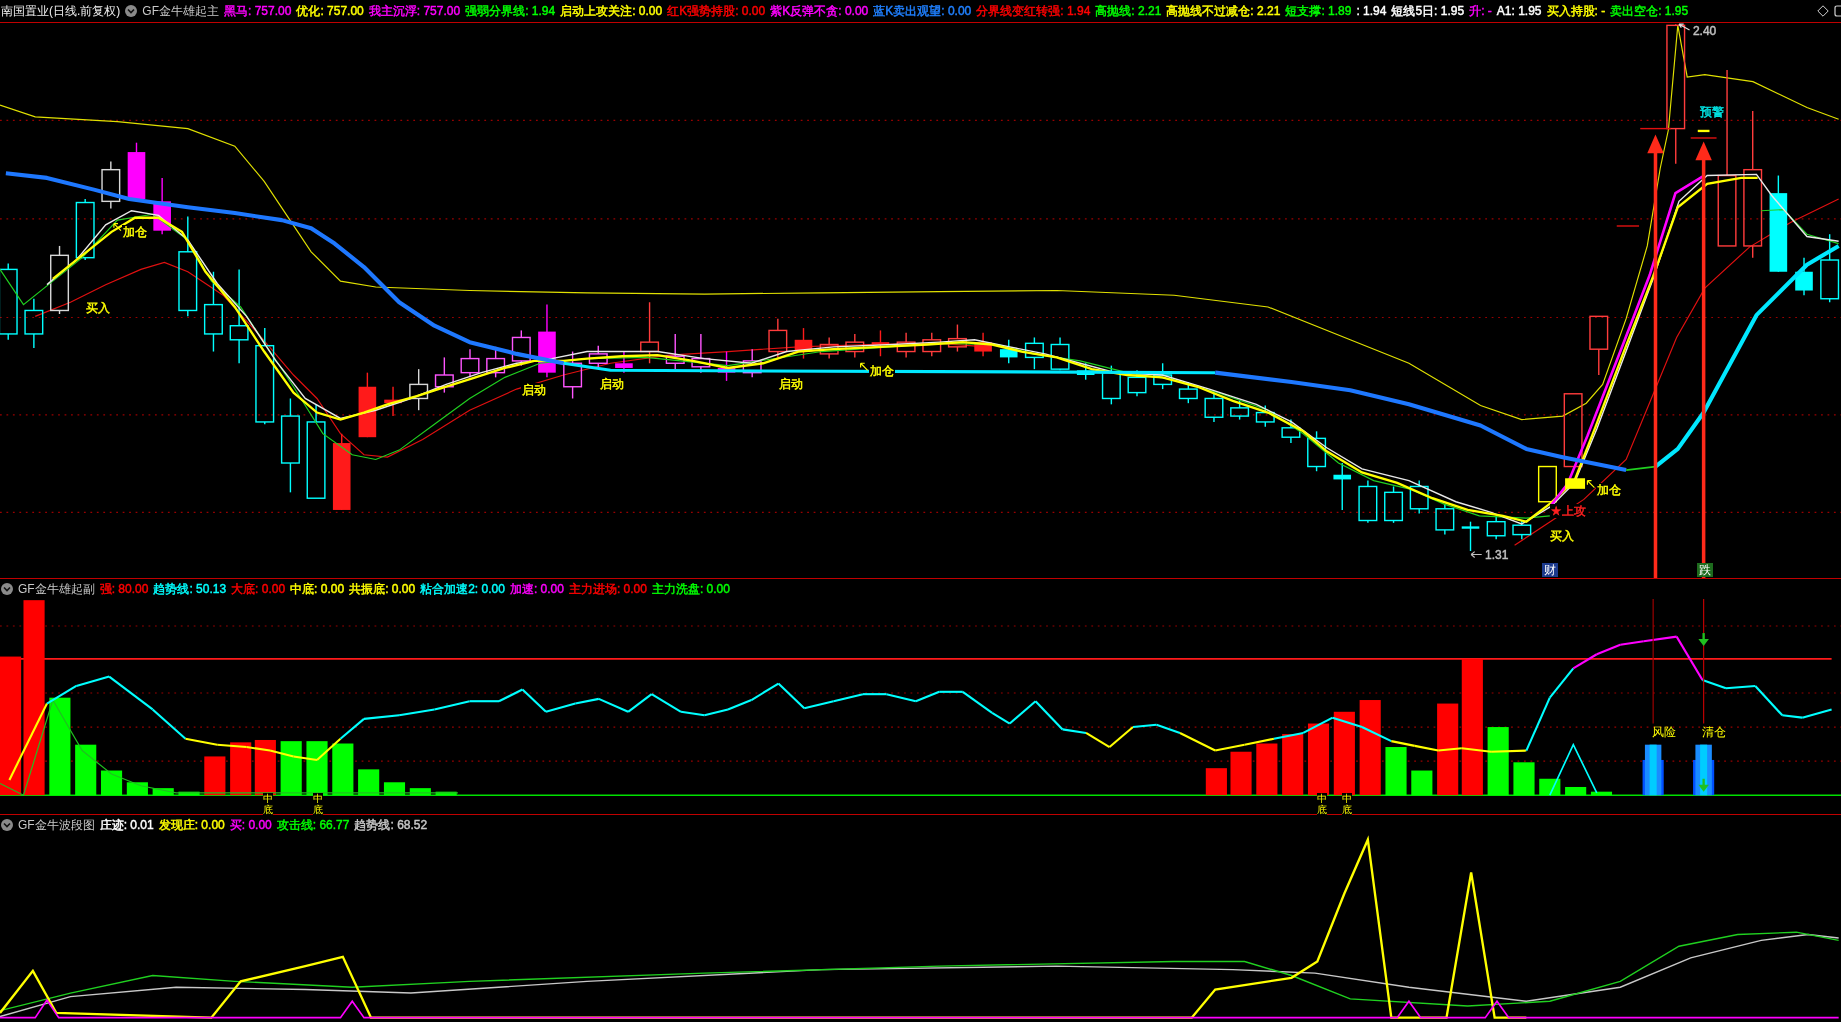  What do you see at coordinates (56, 825) in the screenshot?
I see `indicator-name: GF金牛波段图` at bounding box center [56, 825].